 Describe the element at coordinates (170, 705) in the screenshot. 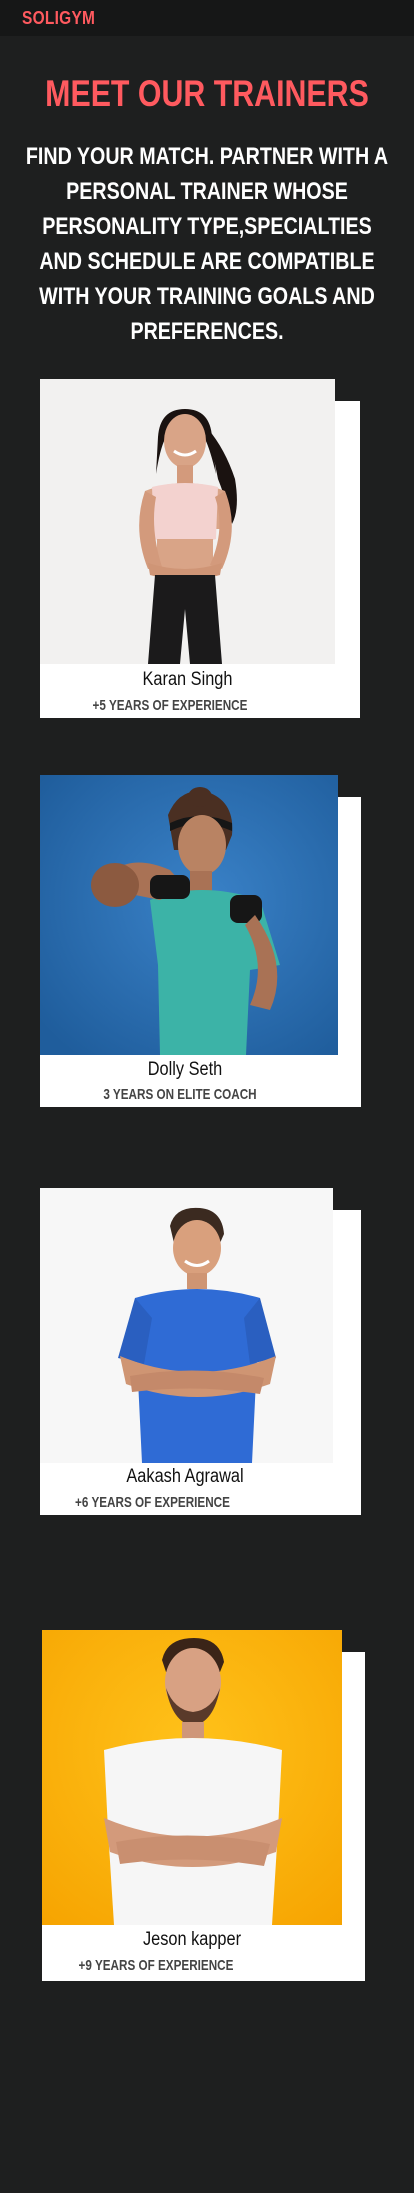

I see `trainer-experience: +5 YEARS OF EXPERIENCE` at that location.